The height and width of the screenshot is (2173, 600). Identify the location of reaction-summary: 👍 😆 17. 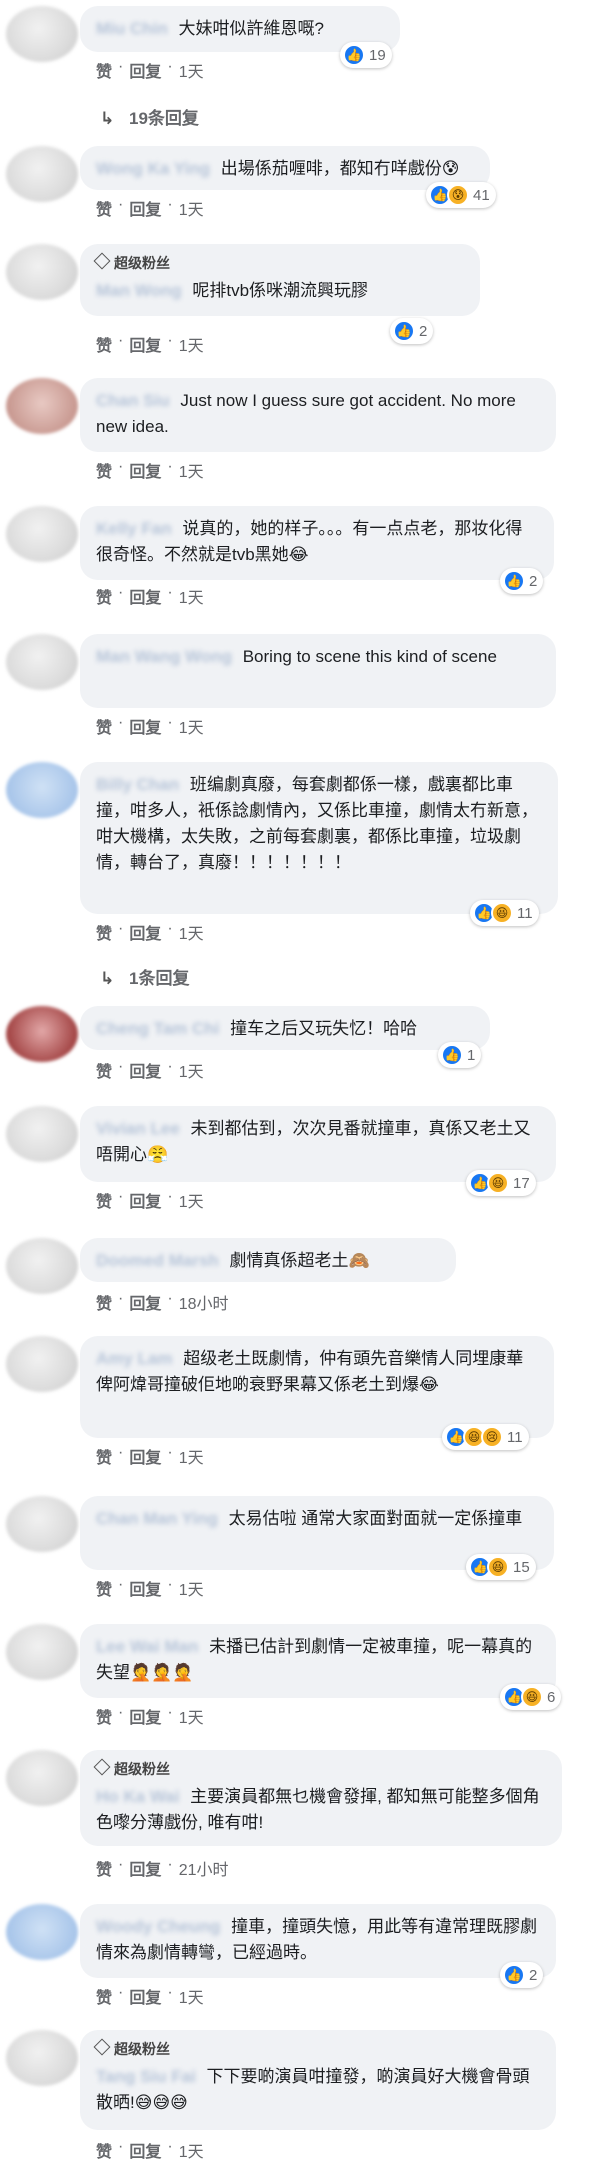
(501, 1183).